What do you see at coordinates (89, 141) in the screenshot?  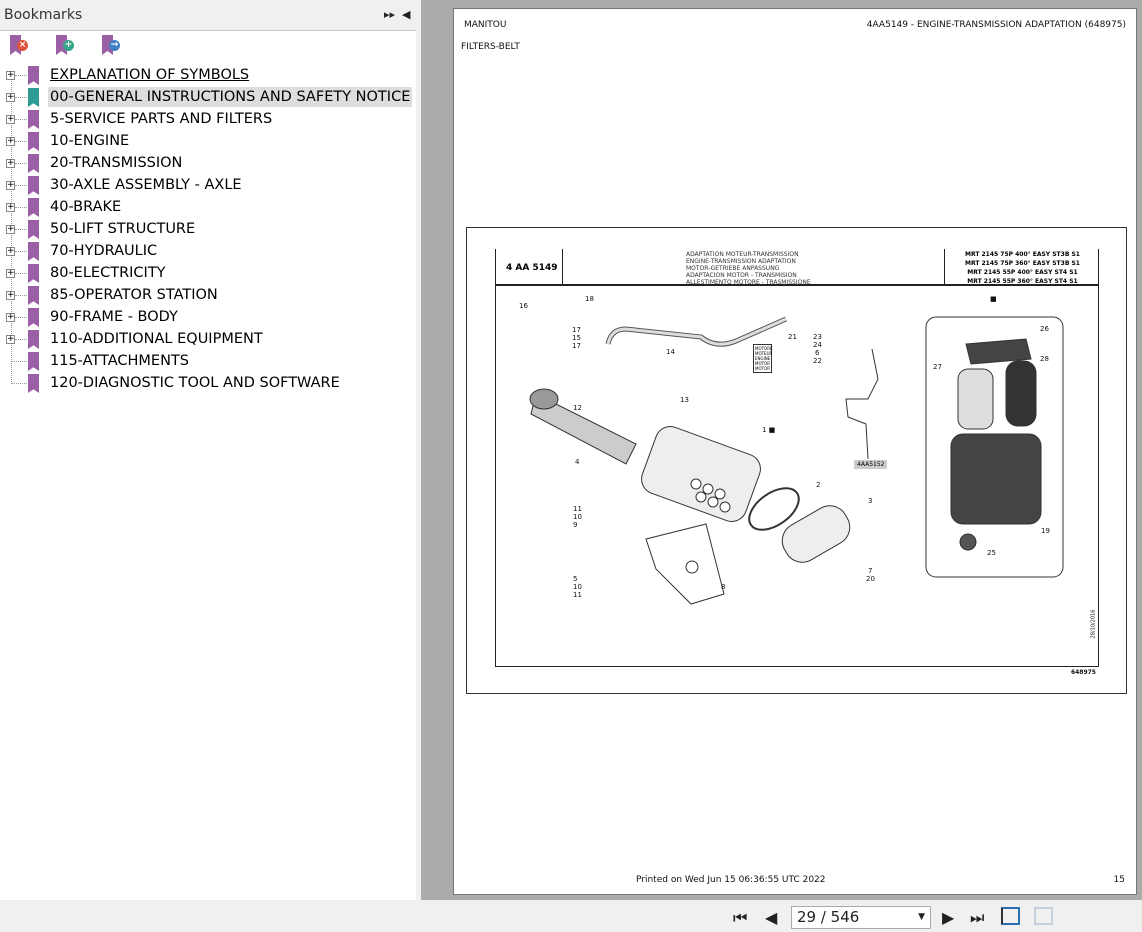 I see `bookmark-label: 10-ENGINE` at bounding box center [89, 141].